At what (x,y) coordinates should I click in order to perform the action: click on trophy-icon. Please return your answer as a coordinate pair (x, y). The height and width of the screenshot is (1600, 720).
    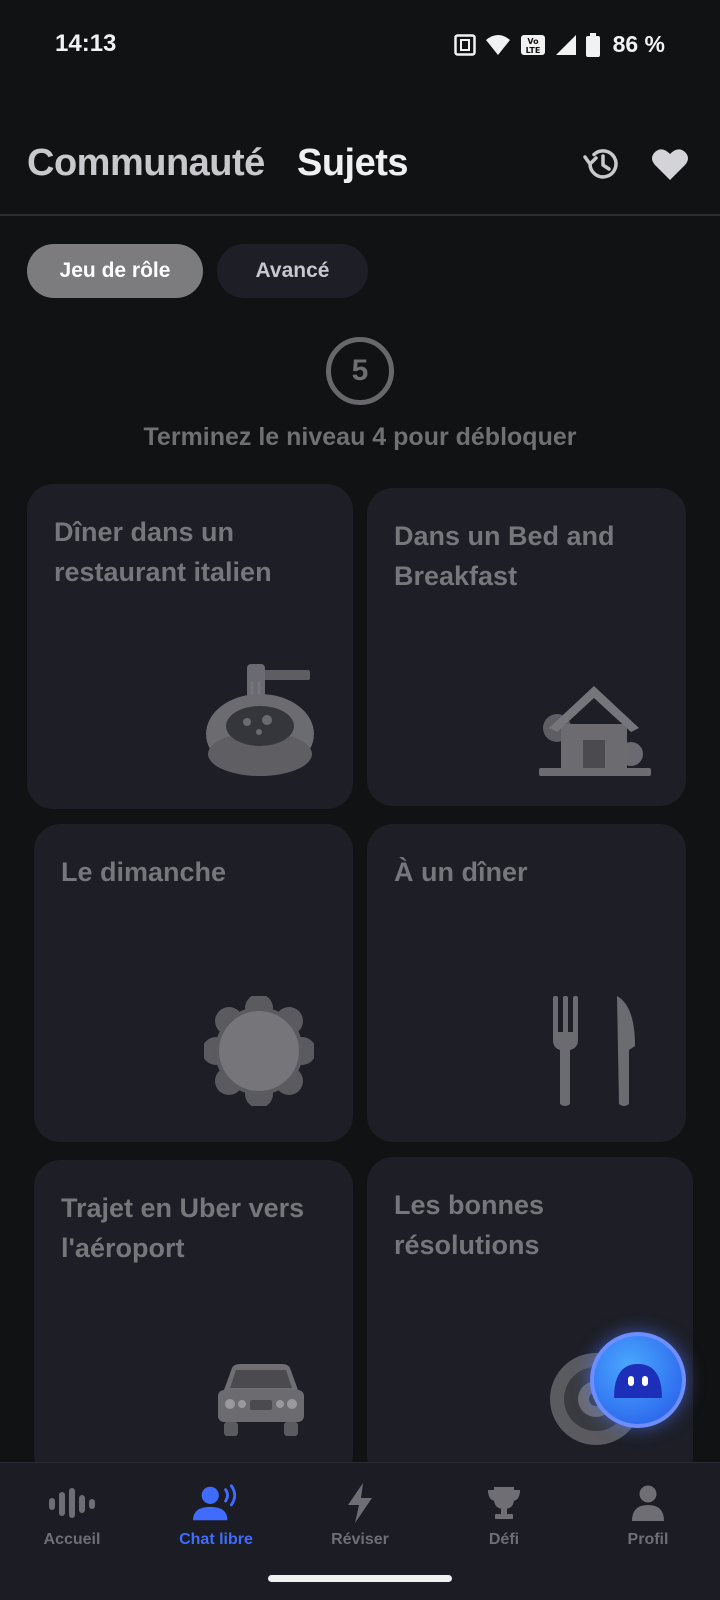
    Looking at the image, I should click on (504, 1503).